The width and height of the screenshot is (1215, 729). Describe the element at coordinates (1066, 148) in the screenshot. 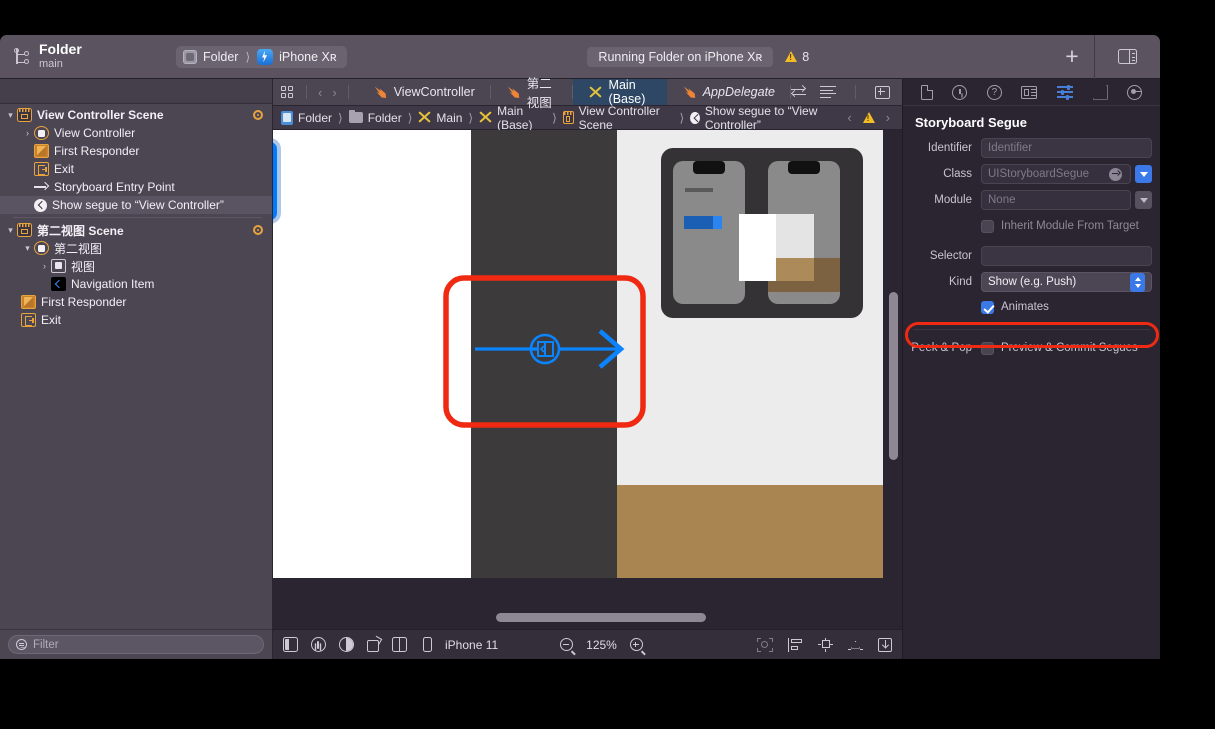

I see `identifier-input: Identifier` at that location.